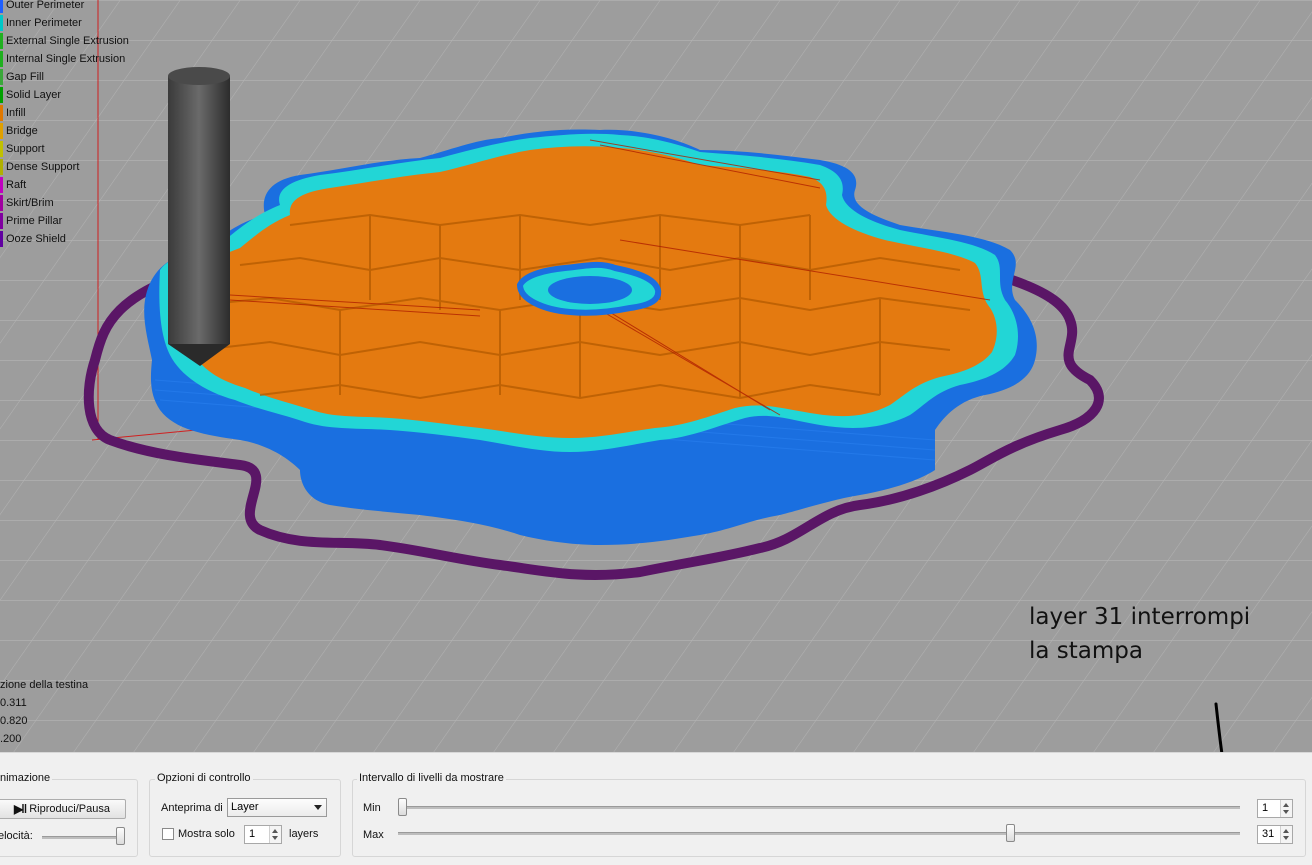 The height and width of the screenshot is (865, 1312). What do you see at coordinates (304, 834) in the screenshot?
I see `layers-label: layers` at bounding box center [304, 834].